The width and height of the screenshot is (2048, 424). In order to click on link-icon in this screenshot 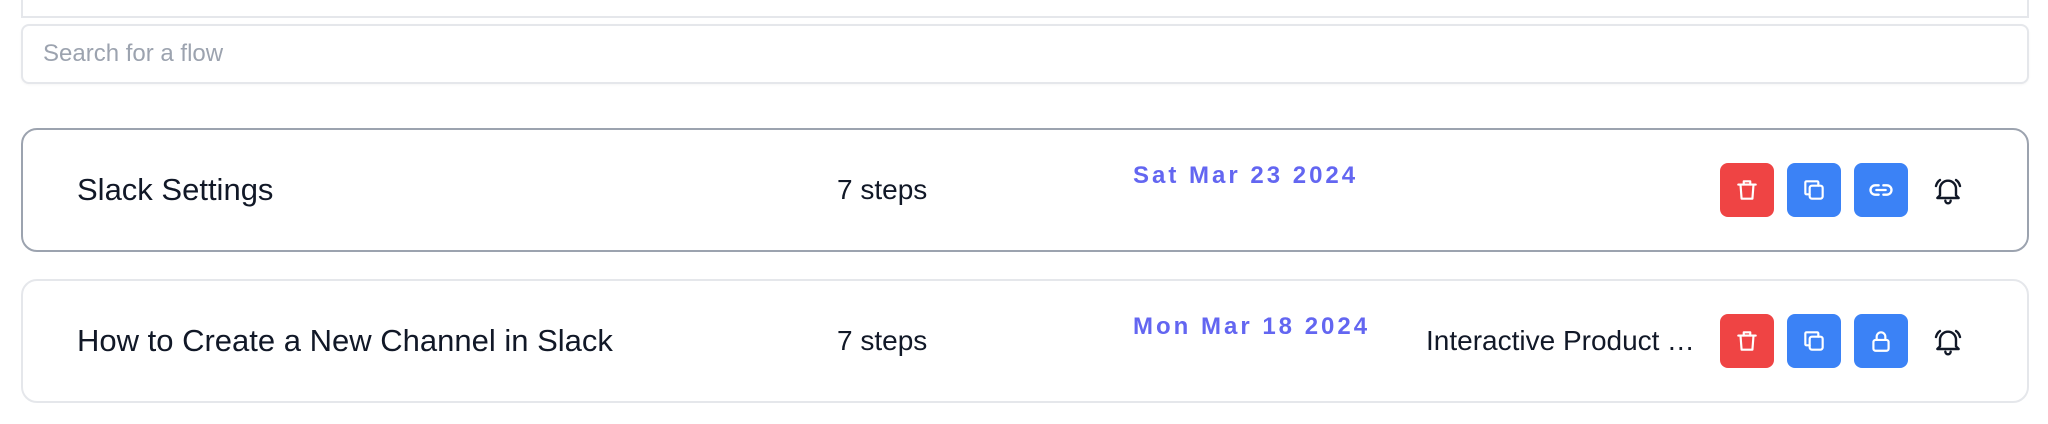, I will do `click(1881, 190)`.